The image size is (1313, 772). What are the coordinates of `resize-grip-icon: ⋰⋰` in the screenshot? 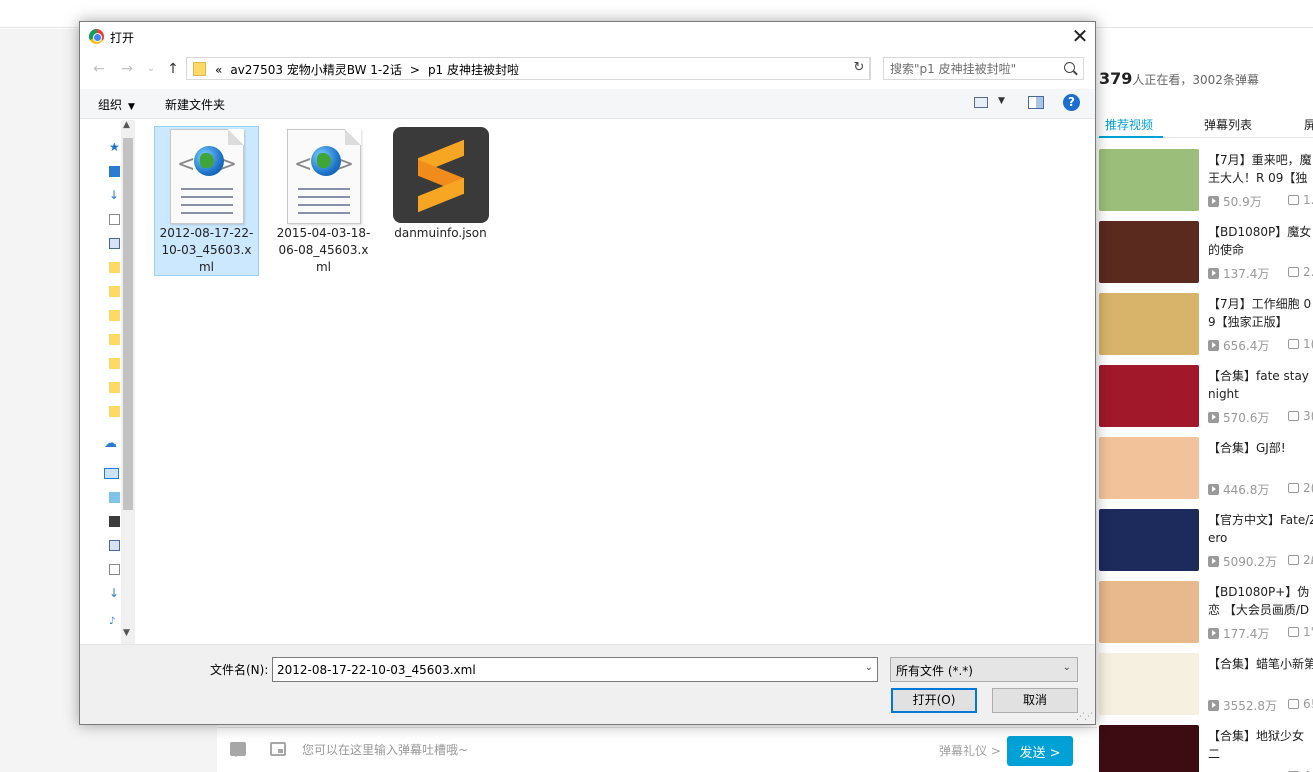 It's located at (1084, 717).